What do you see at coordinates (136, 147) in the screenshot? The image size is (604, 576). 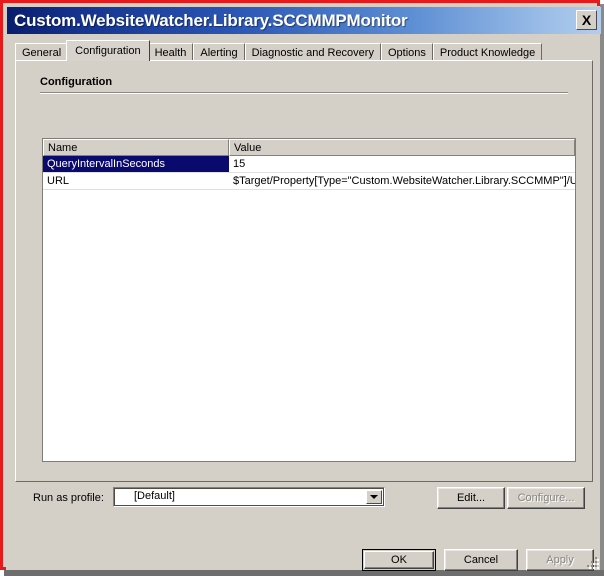 I see `column-header-name: Name` at bounding box center [136, 147].